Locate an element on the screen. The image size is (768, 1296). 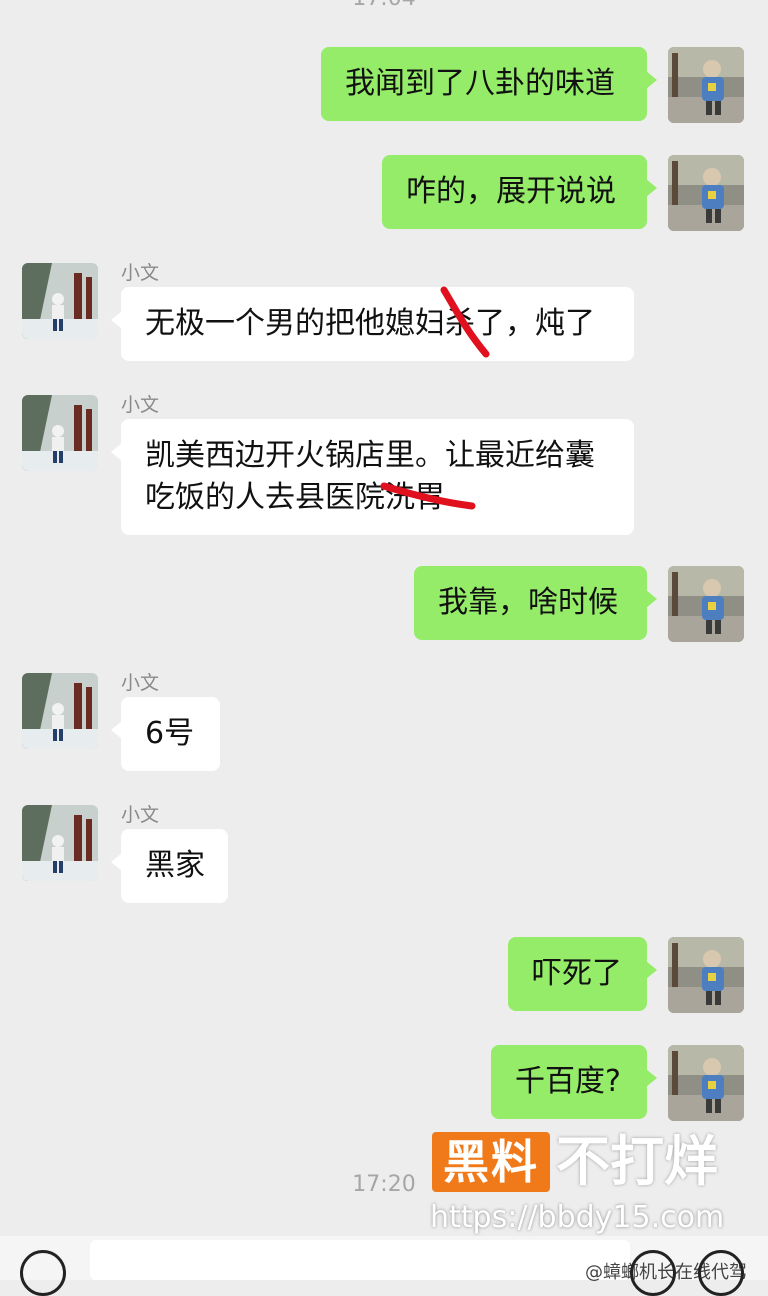
message-bubble: 千百度? is located at coordinates (574, 1082).